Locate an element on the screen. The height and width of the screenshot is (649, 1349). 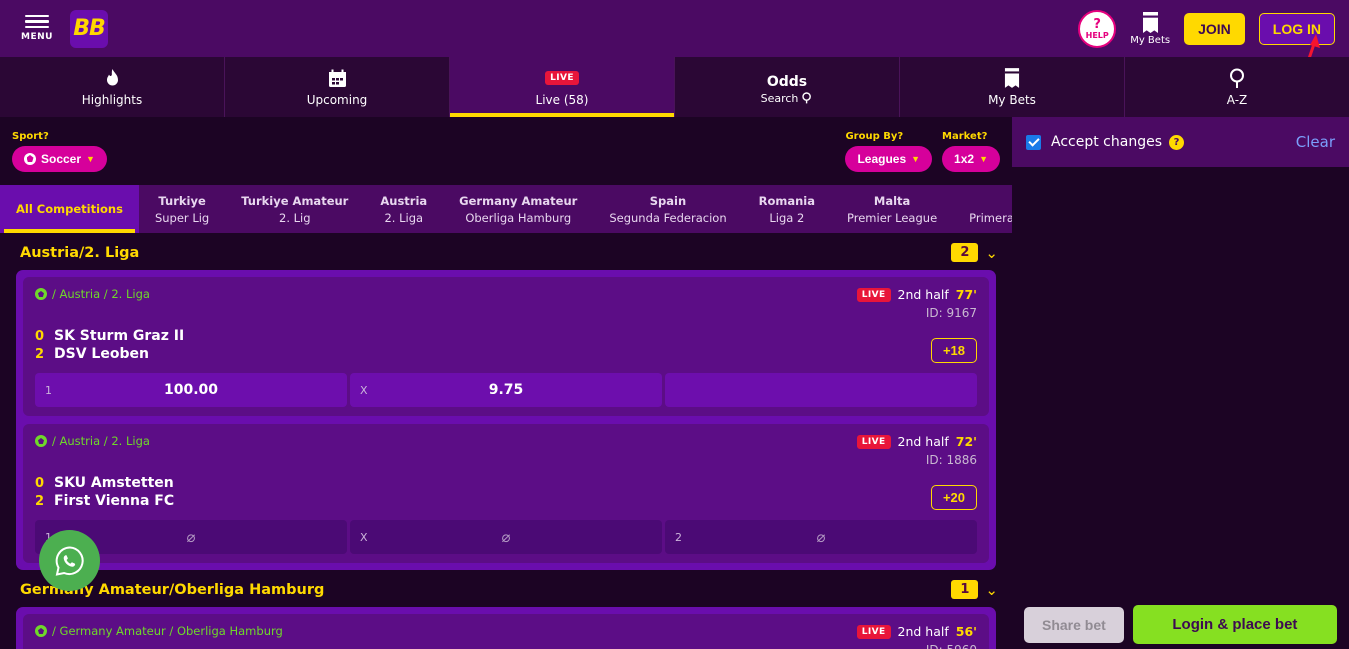
odds-outcome-key: X is located at coordinates (364, 390).